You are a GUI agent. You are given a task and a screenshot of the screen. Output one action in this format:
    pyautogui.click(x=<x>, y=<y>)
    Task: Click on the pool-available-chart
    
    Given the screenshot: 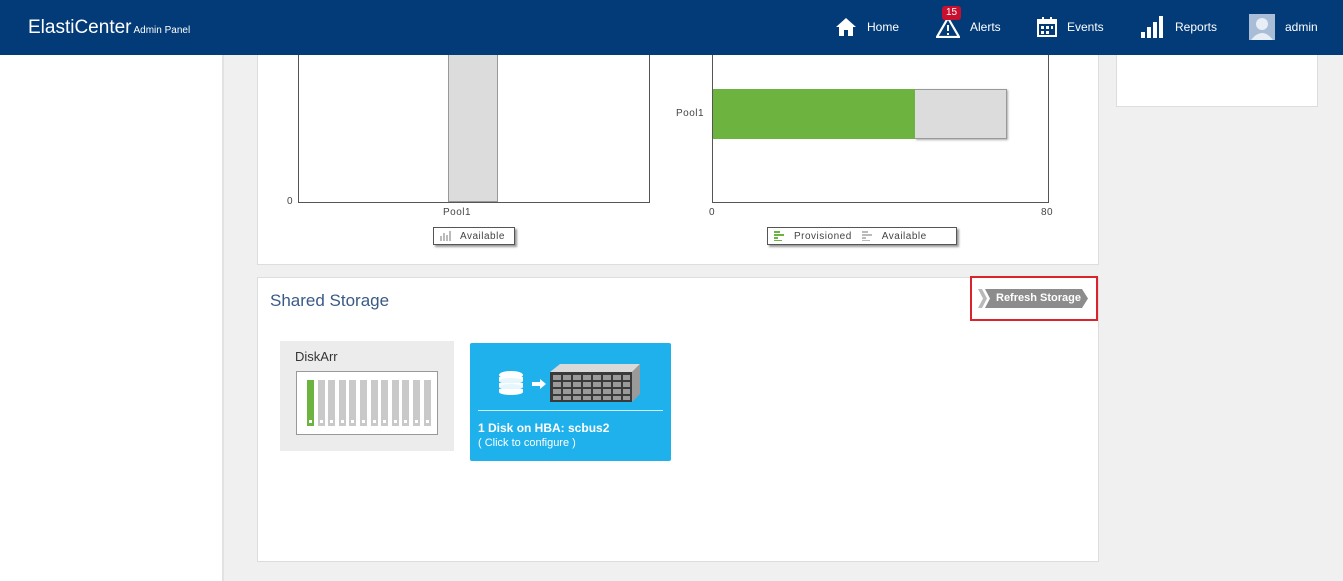 What is the action you would take?
    pyautogui.click(x=474, y=129)
    